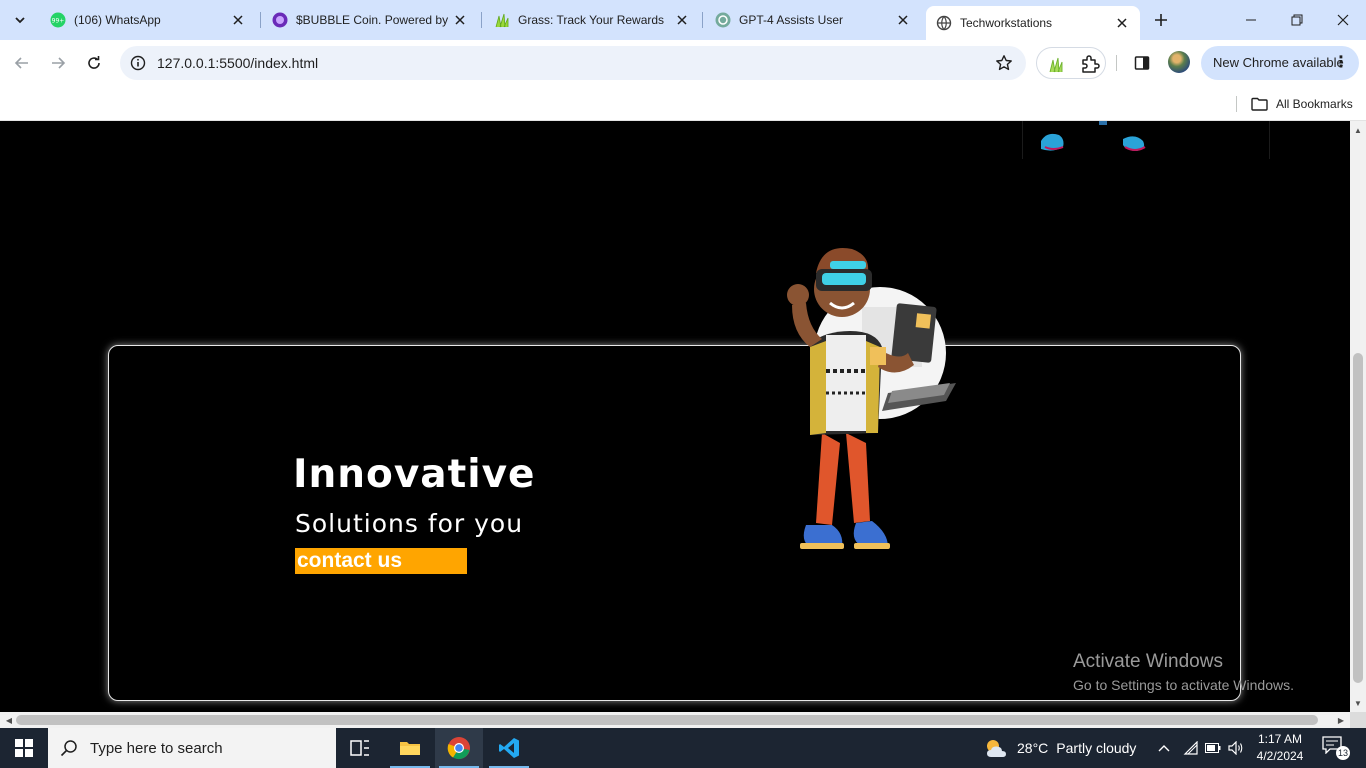 The height and width of the screenshot is (768, 1366). I want to click on scroll-right-icon: ▶, so click(1341, 720).